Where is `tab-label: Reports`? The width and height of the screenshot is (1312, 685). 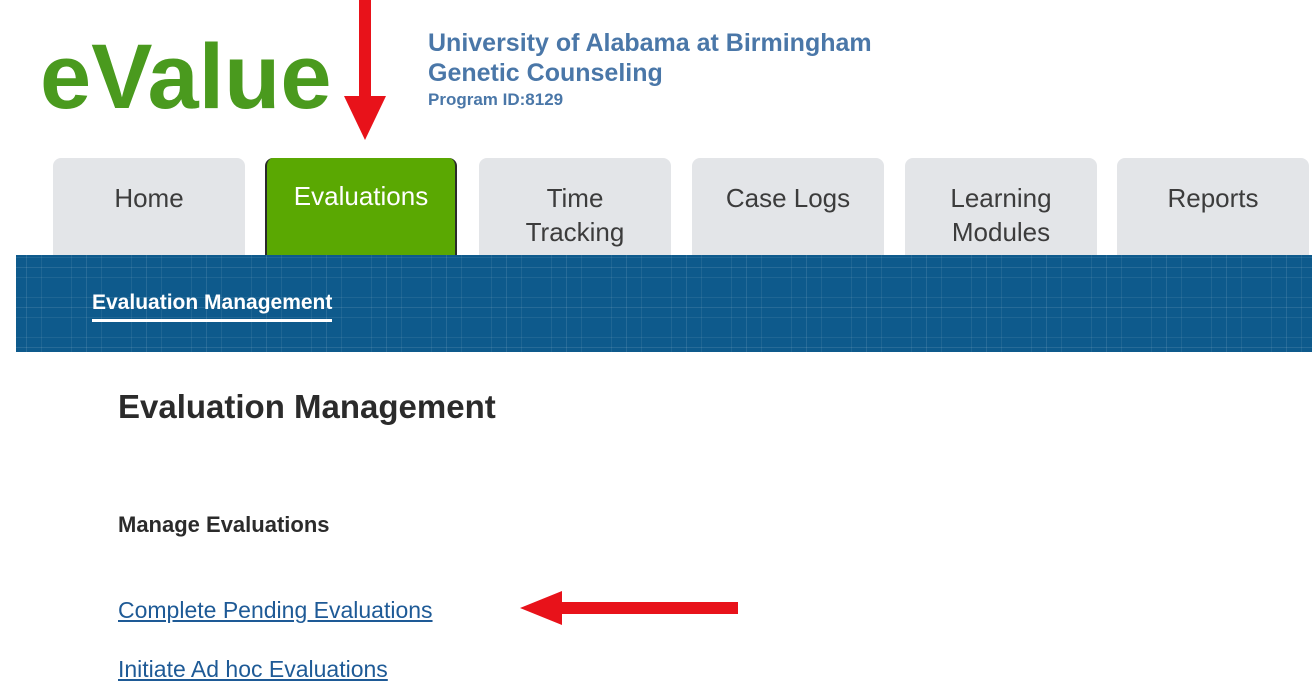
tab-label: Reports is located at coordinates (1213, 198).